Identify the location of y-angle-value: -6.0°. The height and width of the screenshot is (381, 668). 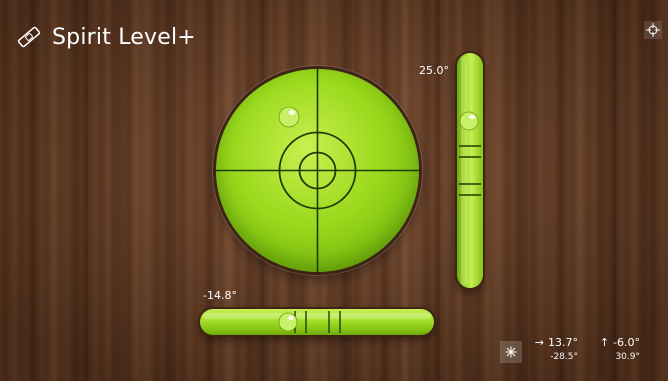
(626, 342).